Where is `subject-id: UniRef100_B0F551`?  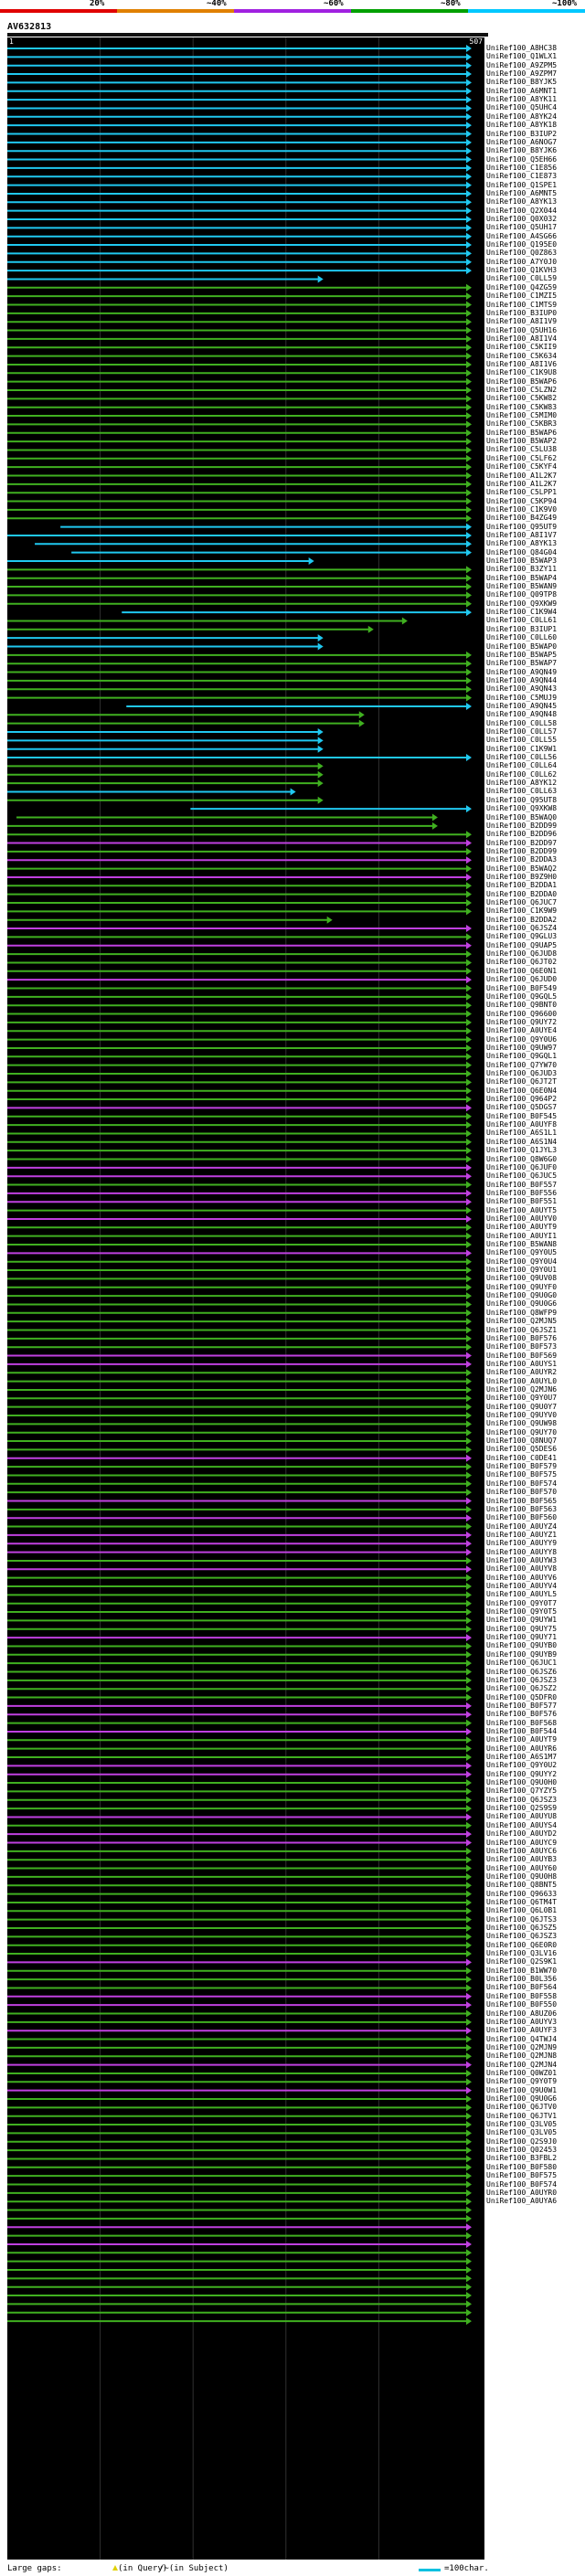
subject-id: UniRef100_B0F551 is located at coordinates (521, 1201).